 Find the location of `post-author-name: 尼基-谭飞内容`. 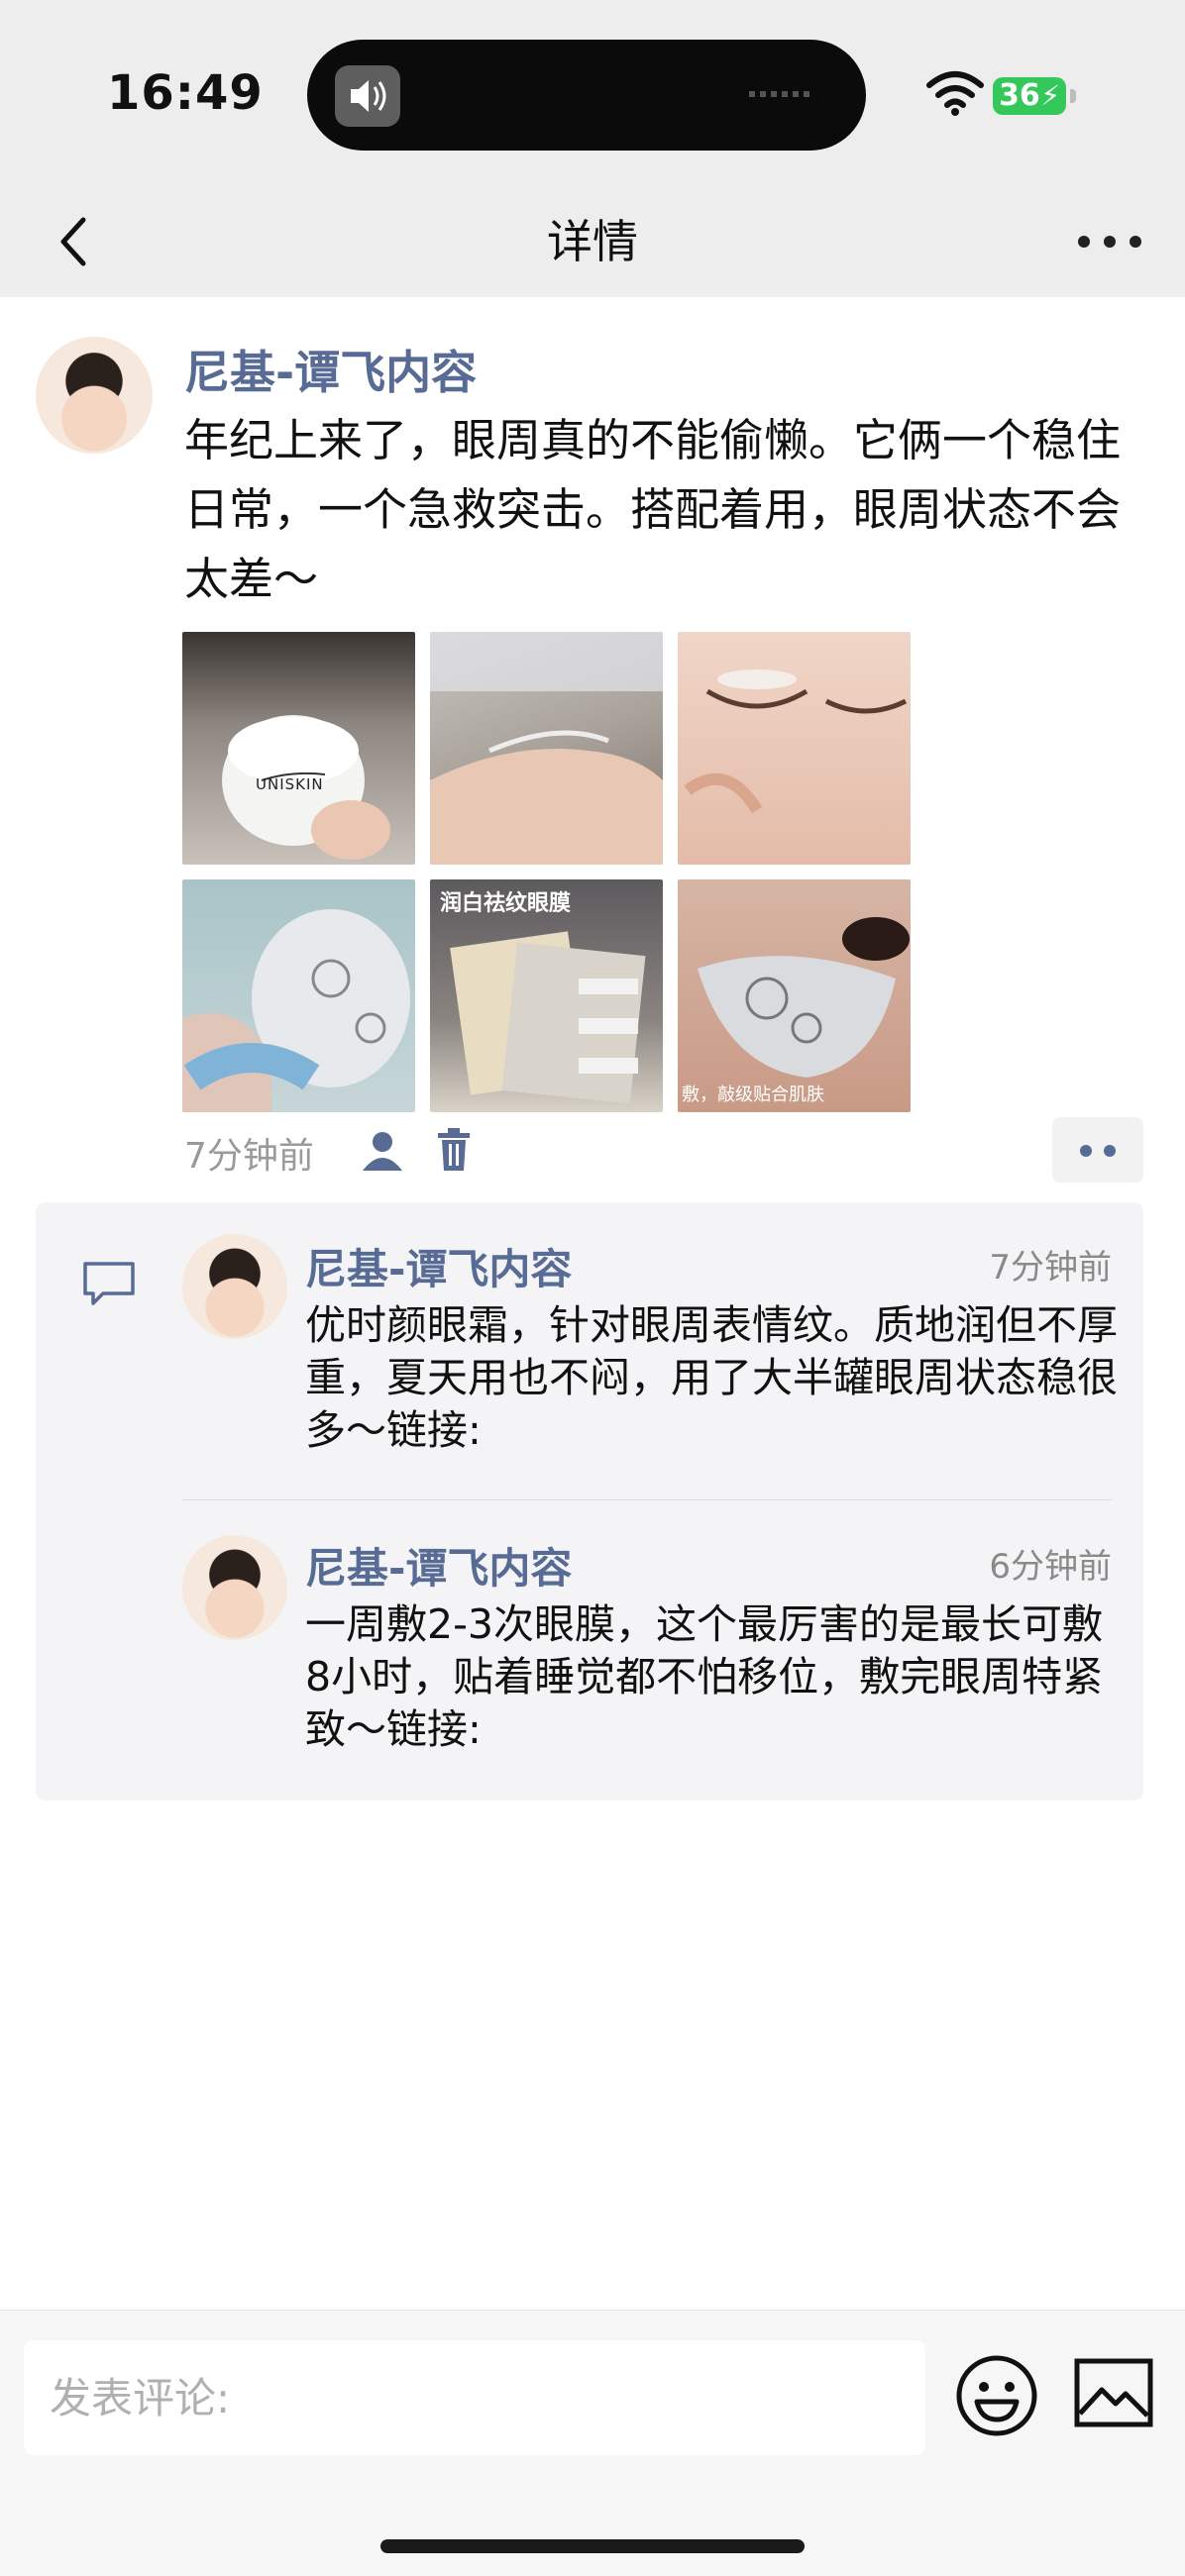

post-author-name: 尼基-谭飞内容 is located at coordinates (330, 369).